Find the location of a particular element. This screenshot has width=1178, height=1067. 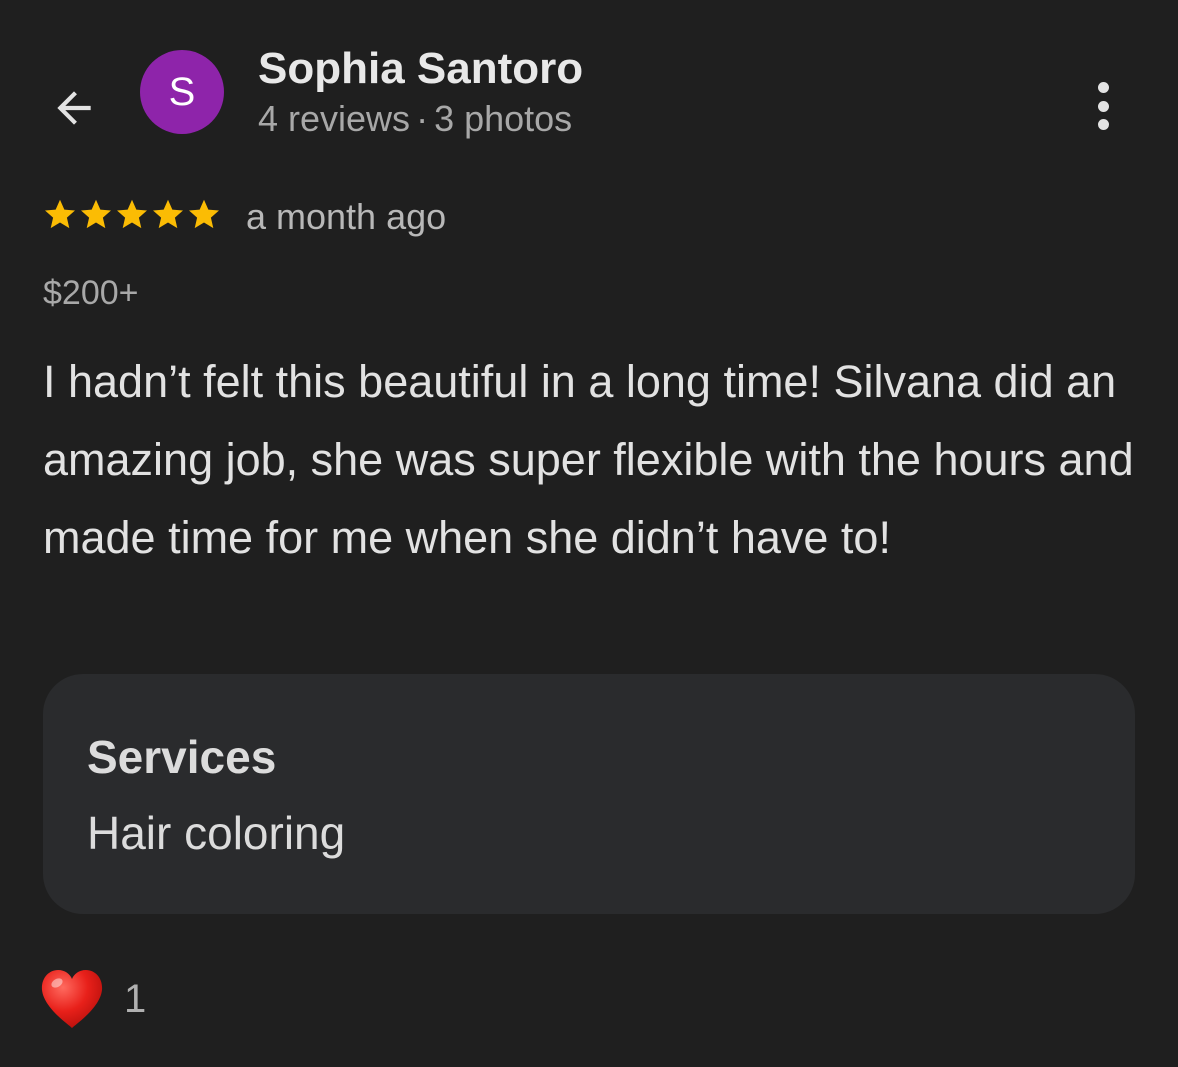

heart-icon is located at coordinates (72, 999).